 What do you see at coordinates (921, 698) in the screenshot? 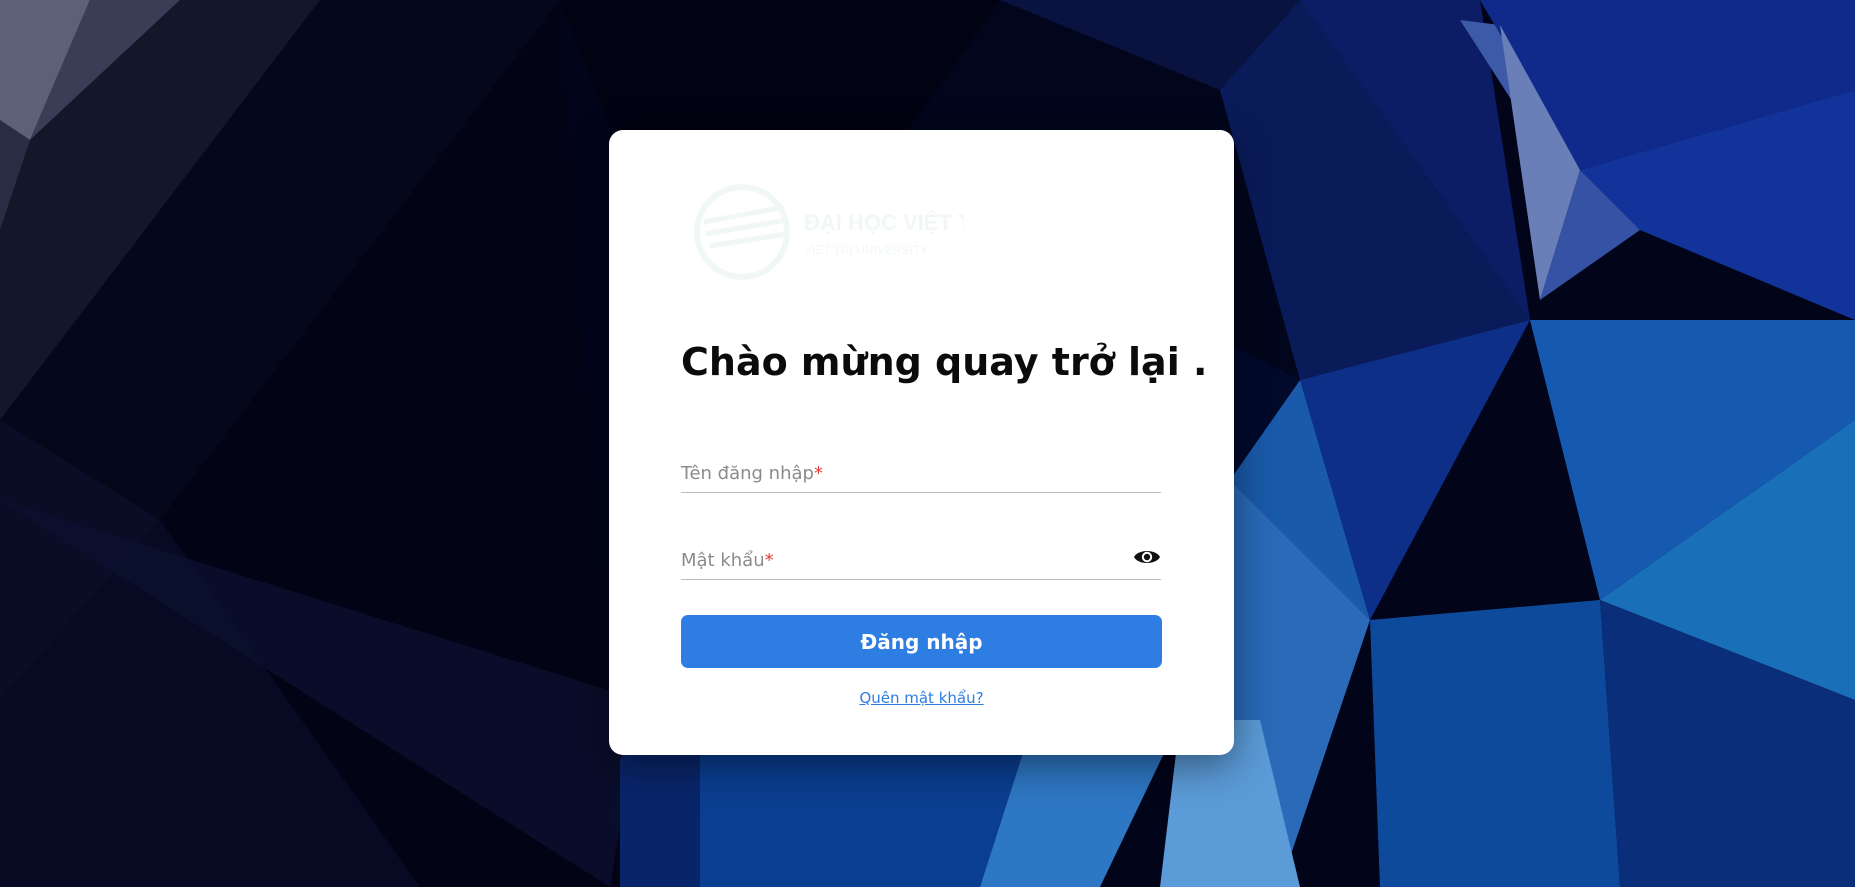
I see `forgot-password-link: Quên mật khẩu?` at bounding box center [921, 698].